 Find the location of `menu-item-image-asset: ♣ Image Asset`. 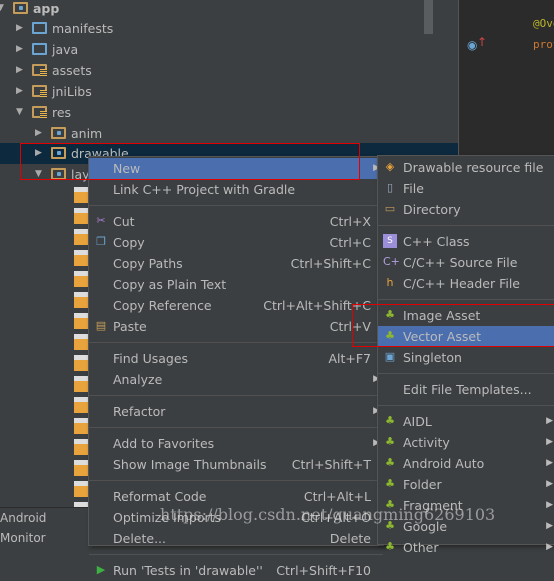

menu-item-image-asset: ♣ Image Asset is located at coordinates (466, 315).